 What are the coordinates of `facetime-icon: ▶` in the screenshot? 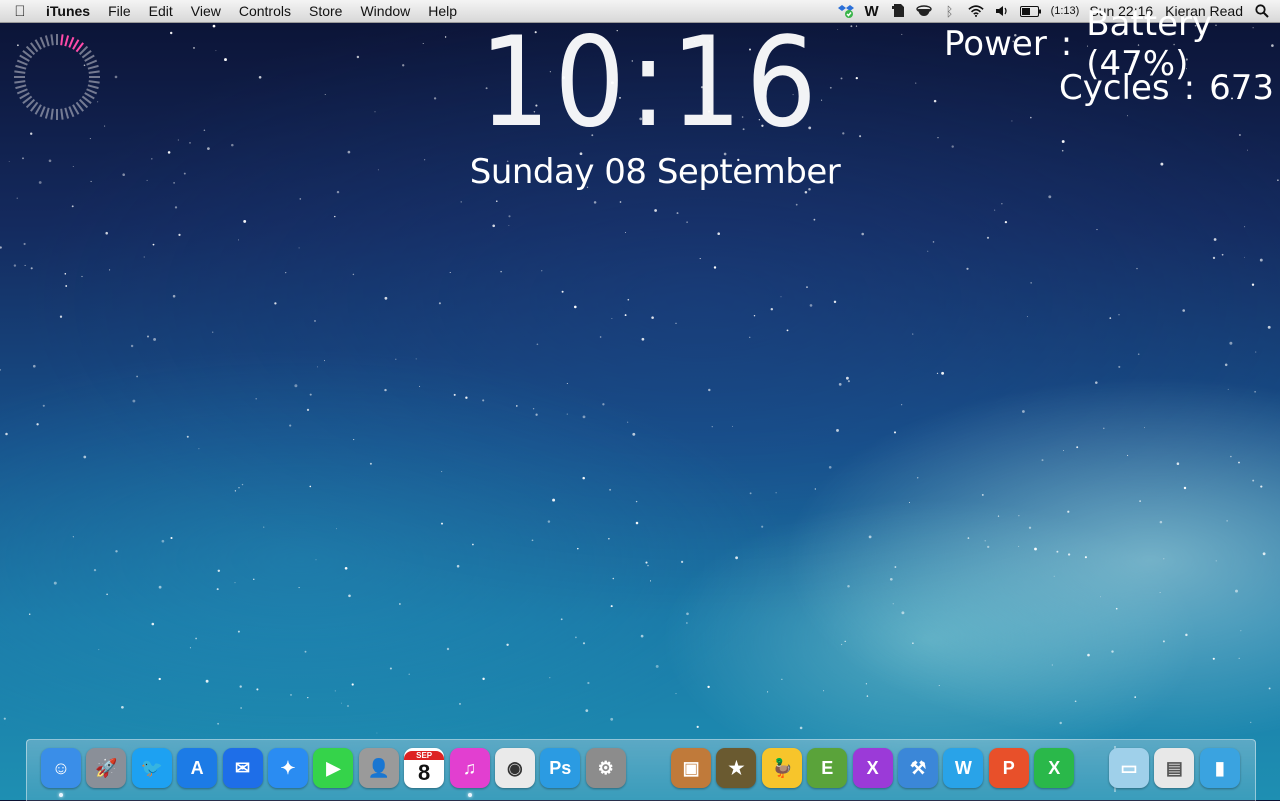 It's located at (333, 768).